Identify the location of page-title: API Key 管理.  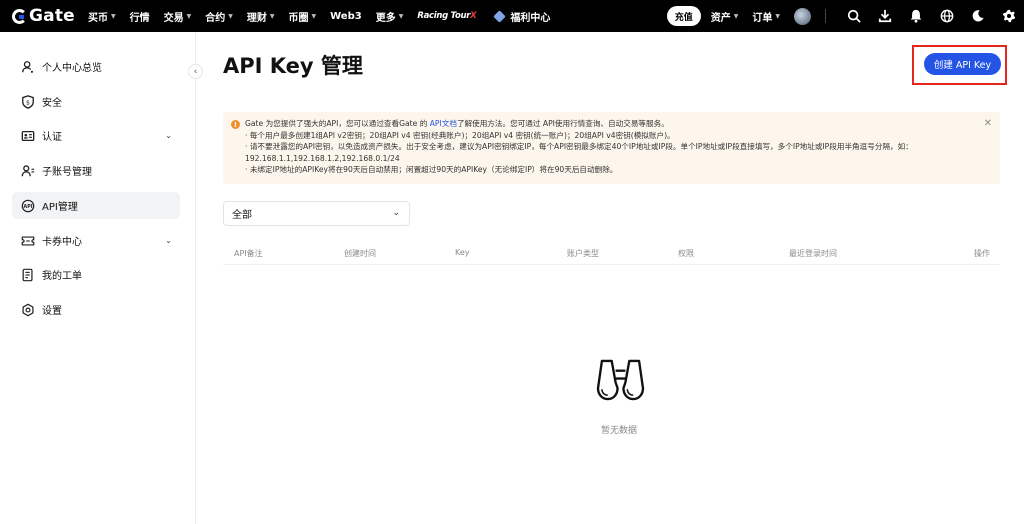
(293, 66).